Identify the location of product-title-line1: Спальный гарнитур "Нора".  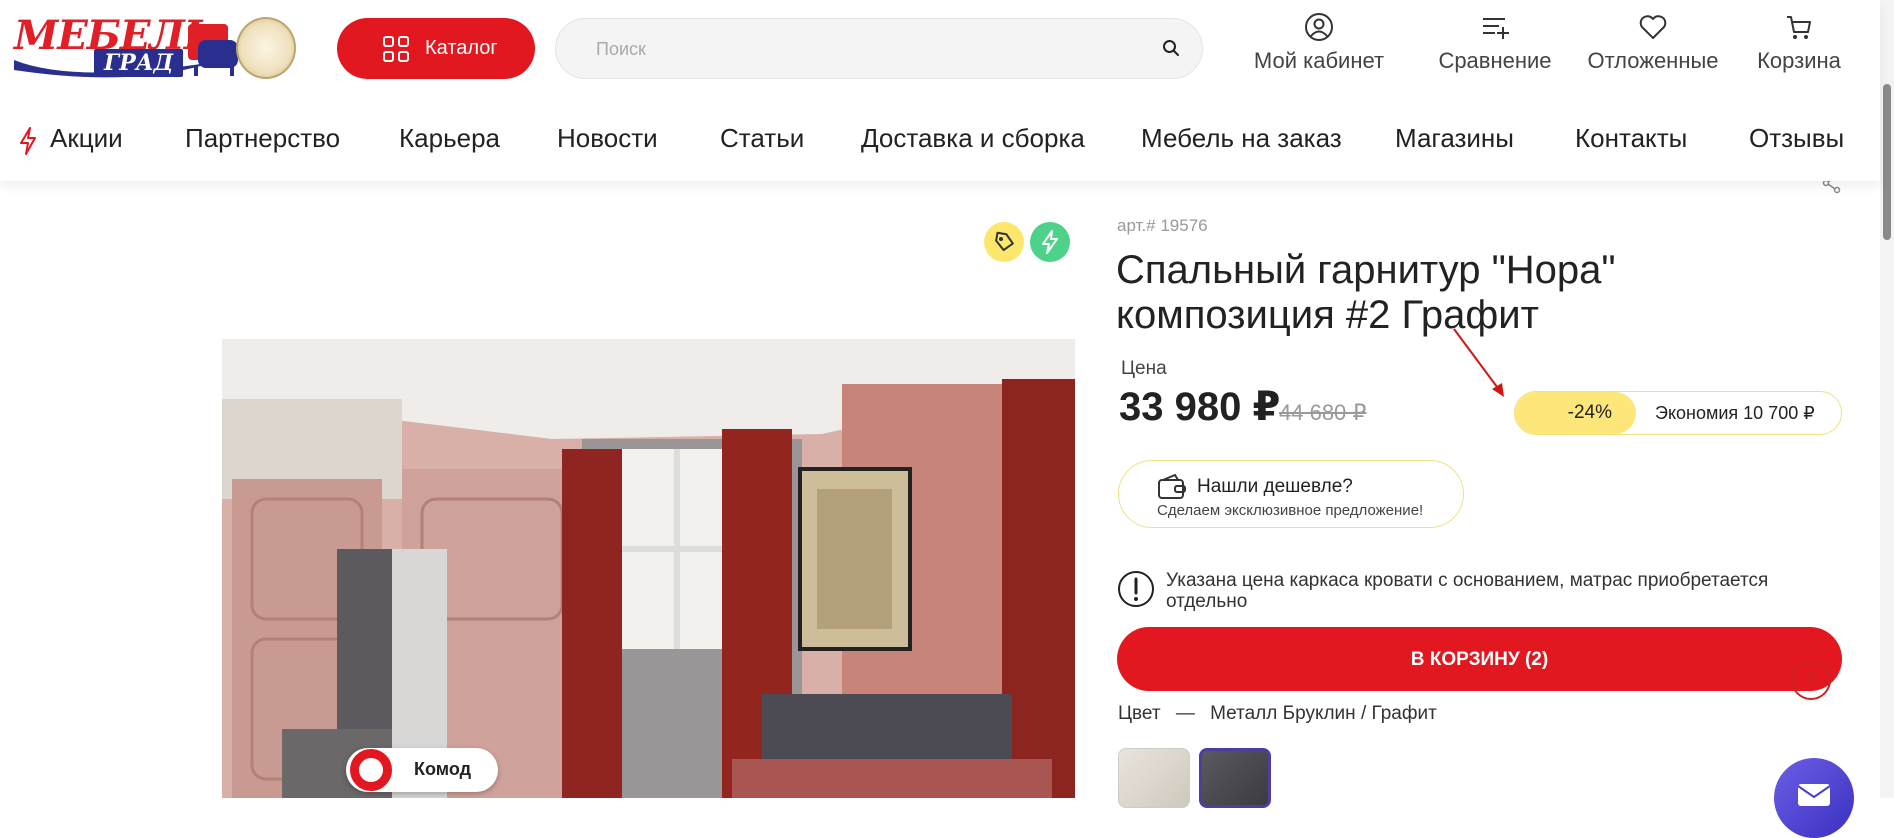
(1366, 270).